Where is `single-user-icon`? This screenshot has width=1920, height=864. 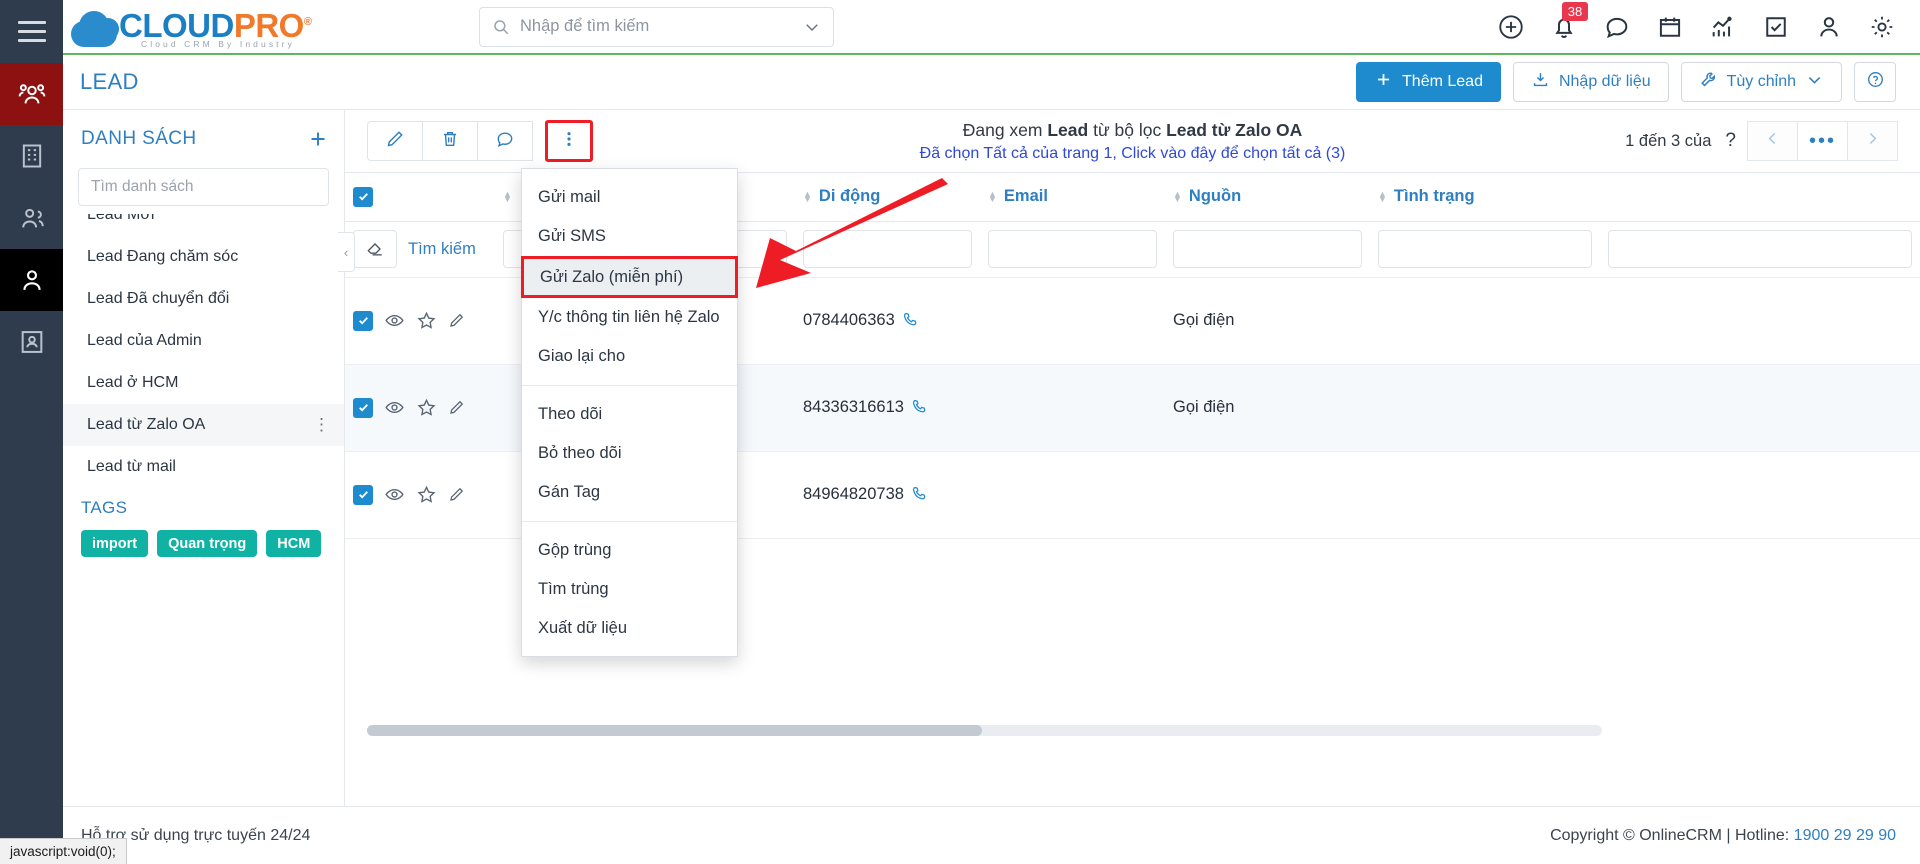 single-user-icon is located at coordinates (32, 280).